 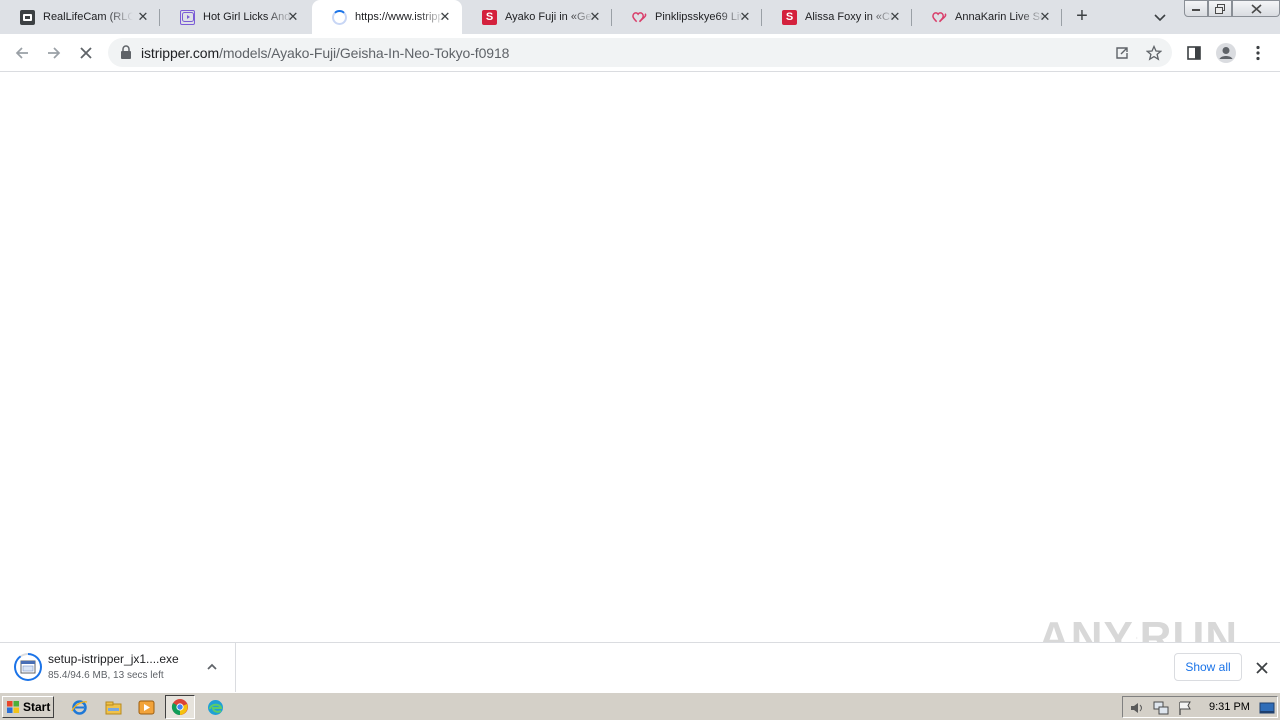 What do you see at coordinates (1000, 17) in the screenshot?
I see `tab-title: AnnaKarin Live Sex` at bounding box center [1000, 17].